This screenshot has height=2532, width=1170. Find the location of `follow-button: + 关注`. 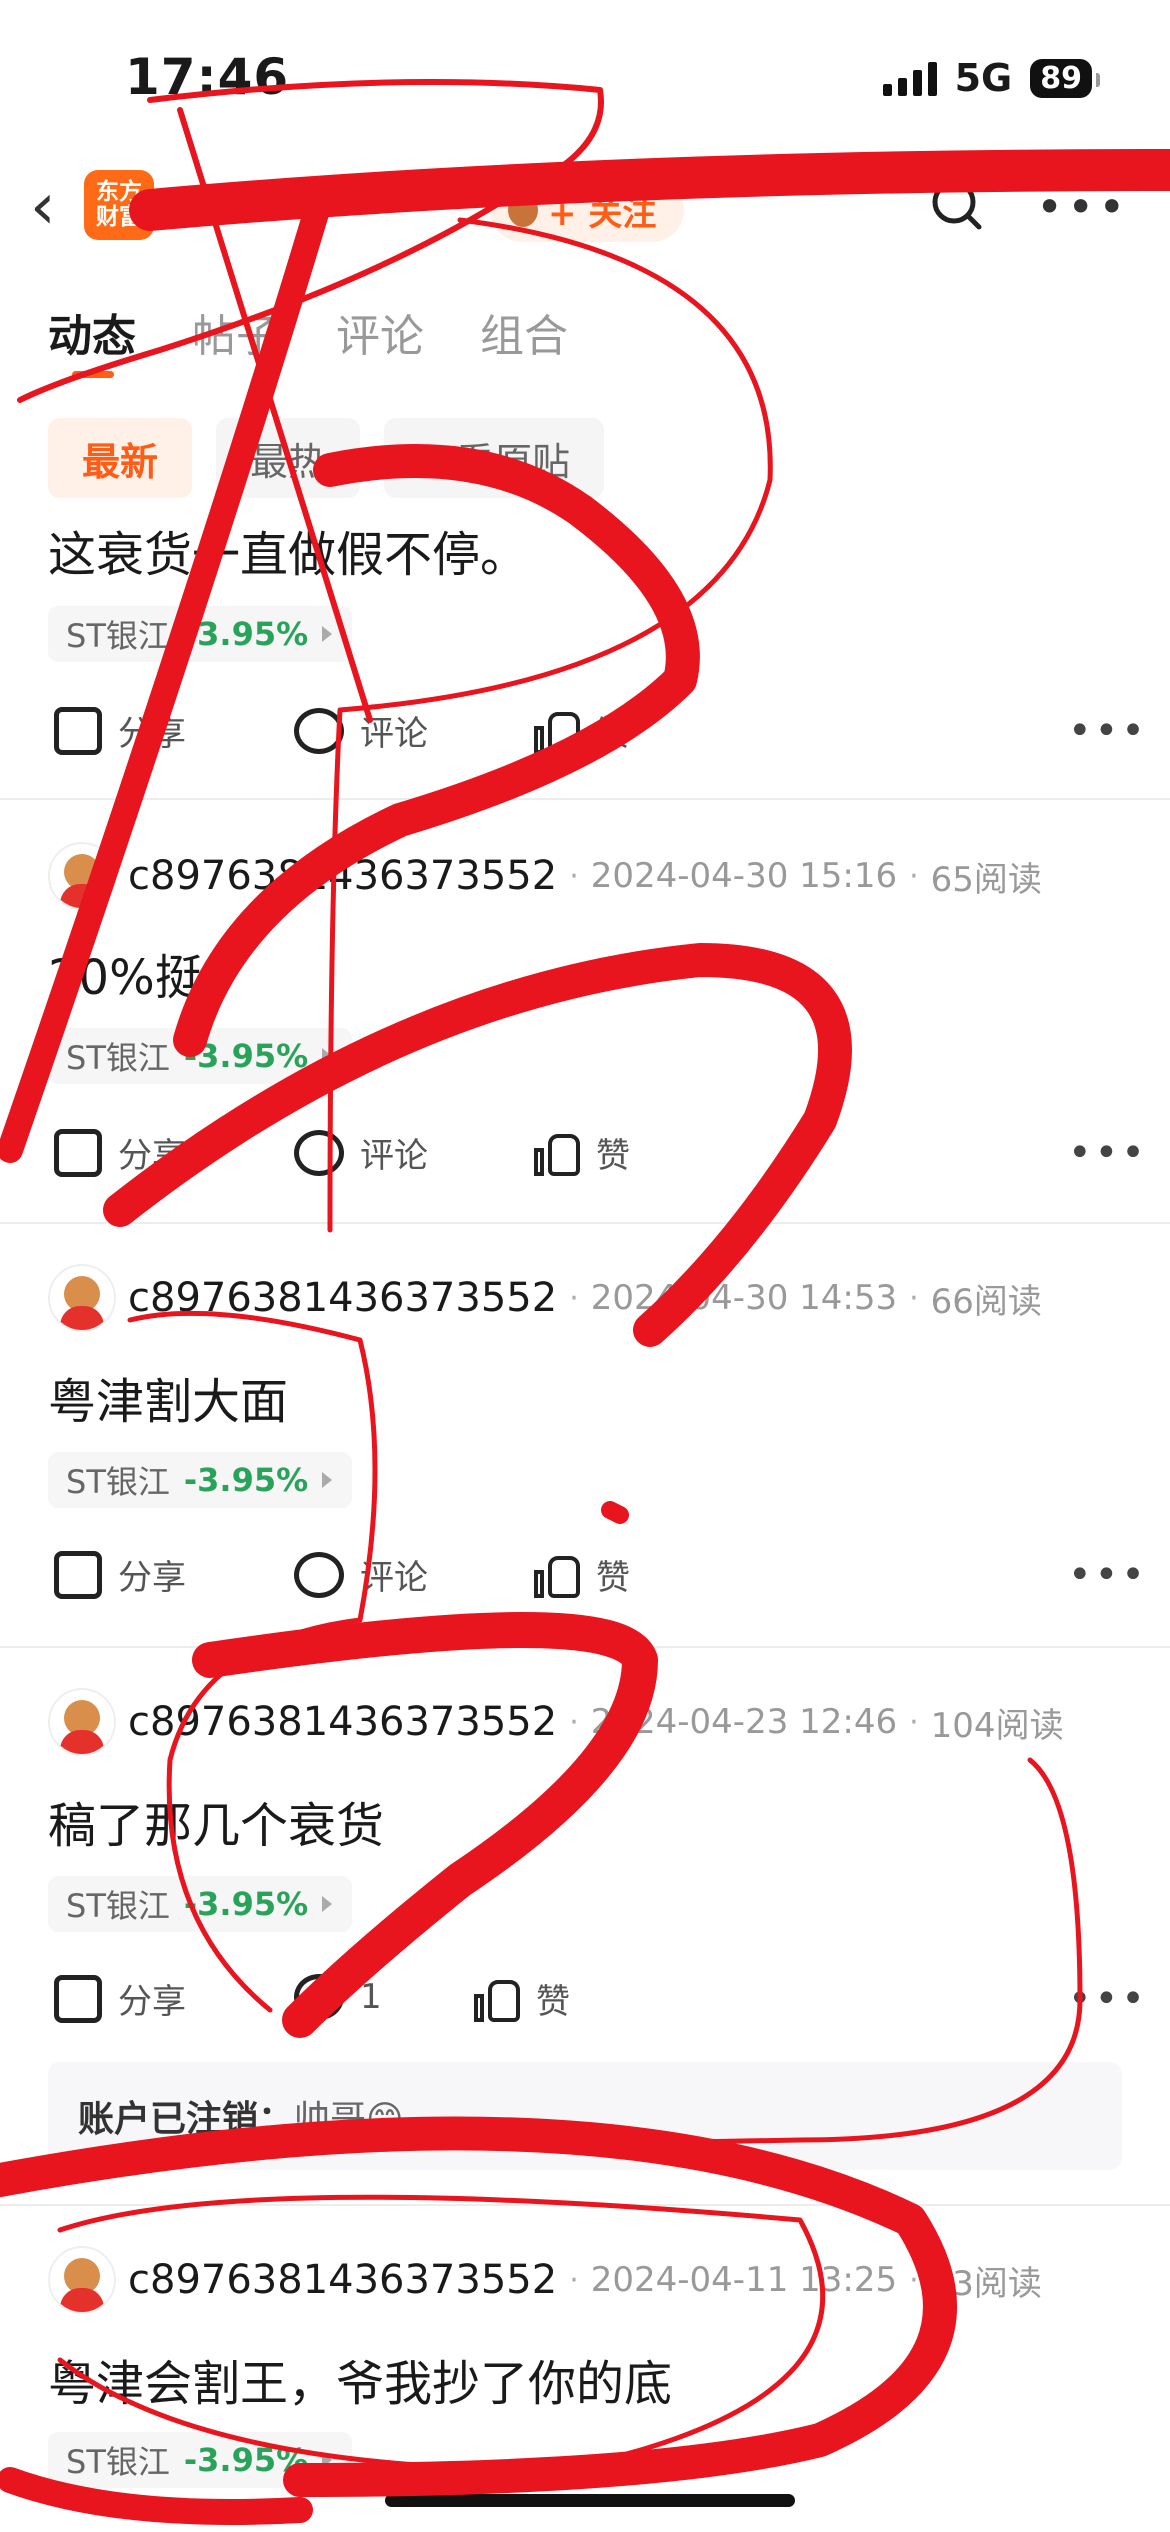

follow-button: + 关注 is located at coordinates (587, 210).